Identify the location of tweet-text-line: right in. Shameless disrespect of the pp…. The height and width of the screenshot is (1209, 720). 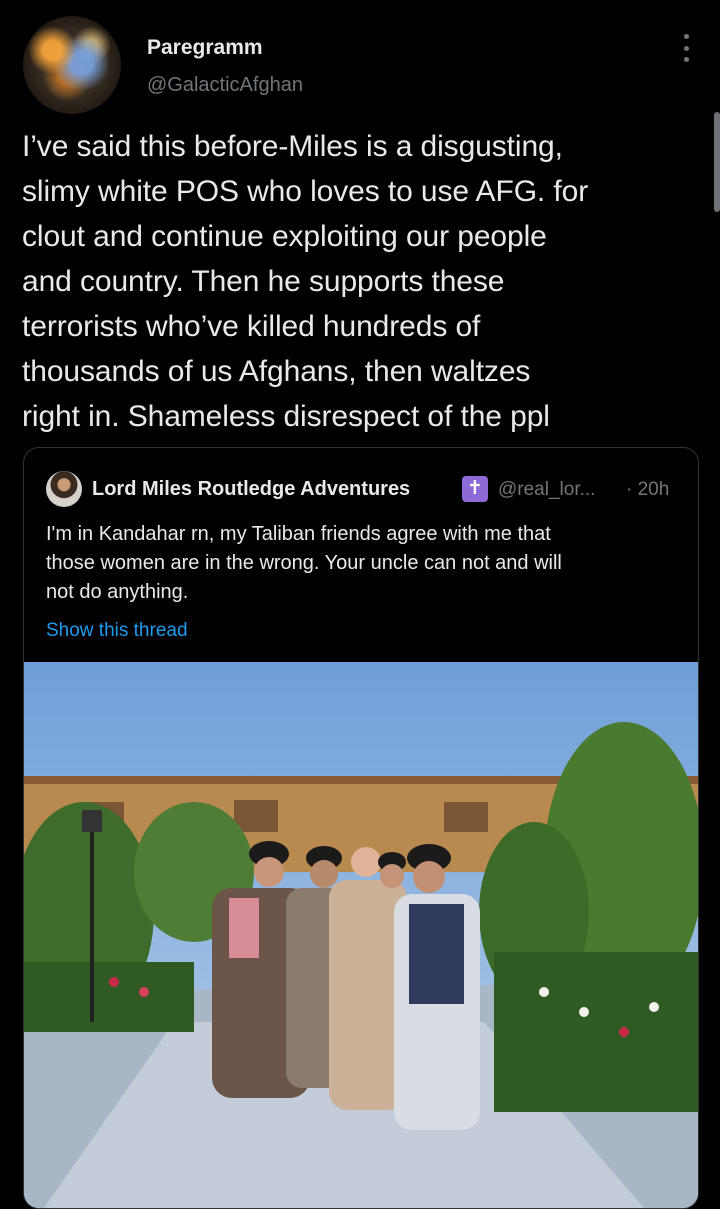
(286, 416).